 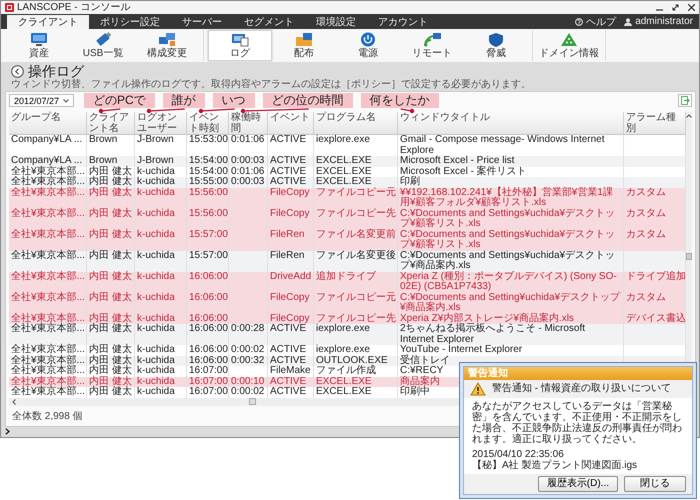 What do you see at coordinates (555, 465) in the screenshot?
I see `file-name: 【秘】A社 製造プラント関連図面.igs` at bounding box center [555, 465].